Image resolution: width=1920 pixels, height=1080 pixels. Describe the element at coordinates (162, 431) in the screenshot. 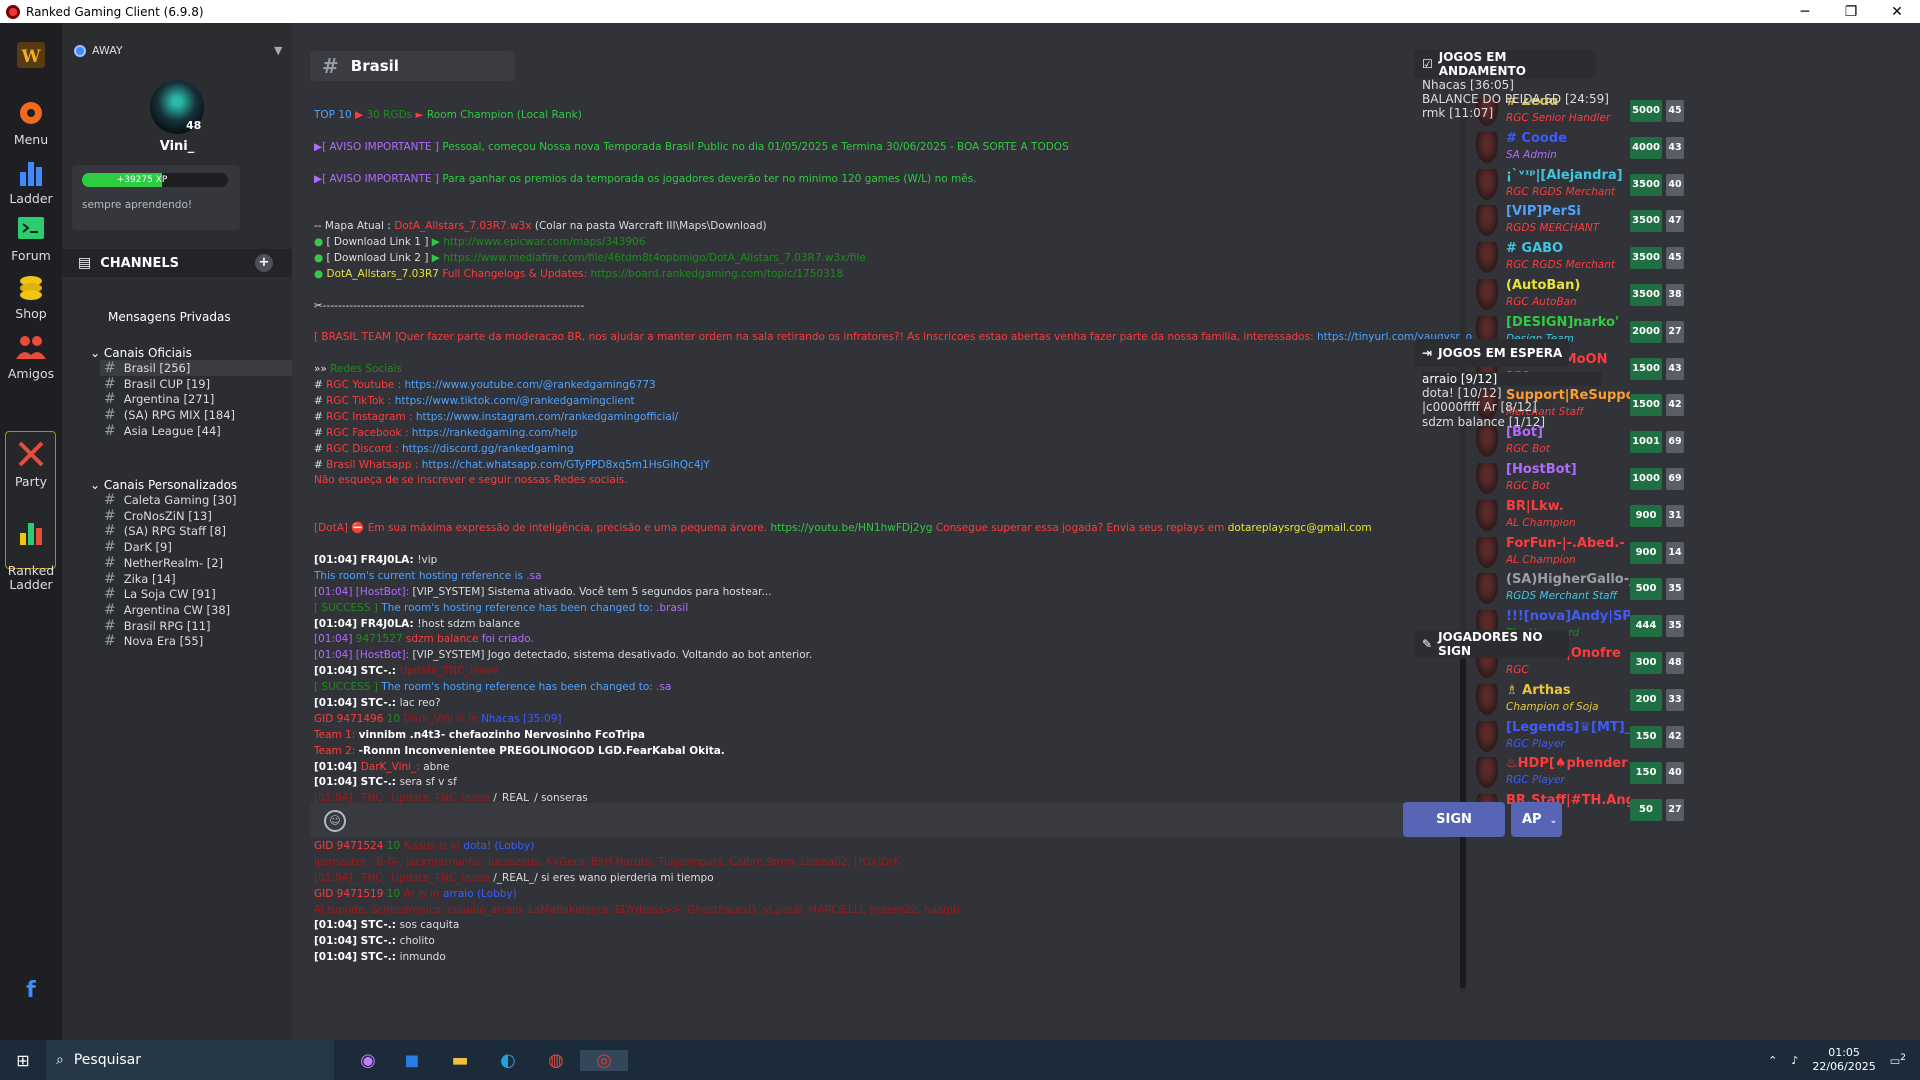

I see `channel-item: # Asia League [44]` at that location.